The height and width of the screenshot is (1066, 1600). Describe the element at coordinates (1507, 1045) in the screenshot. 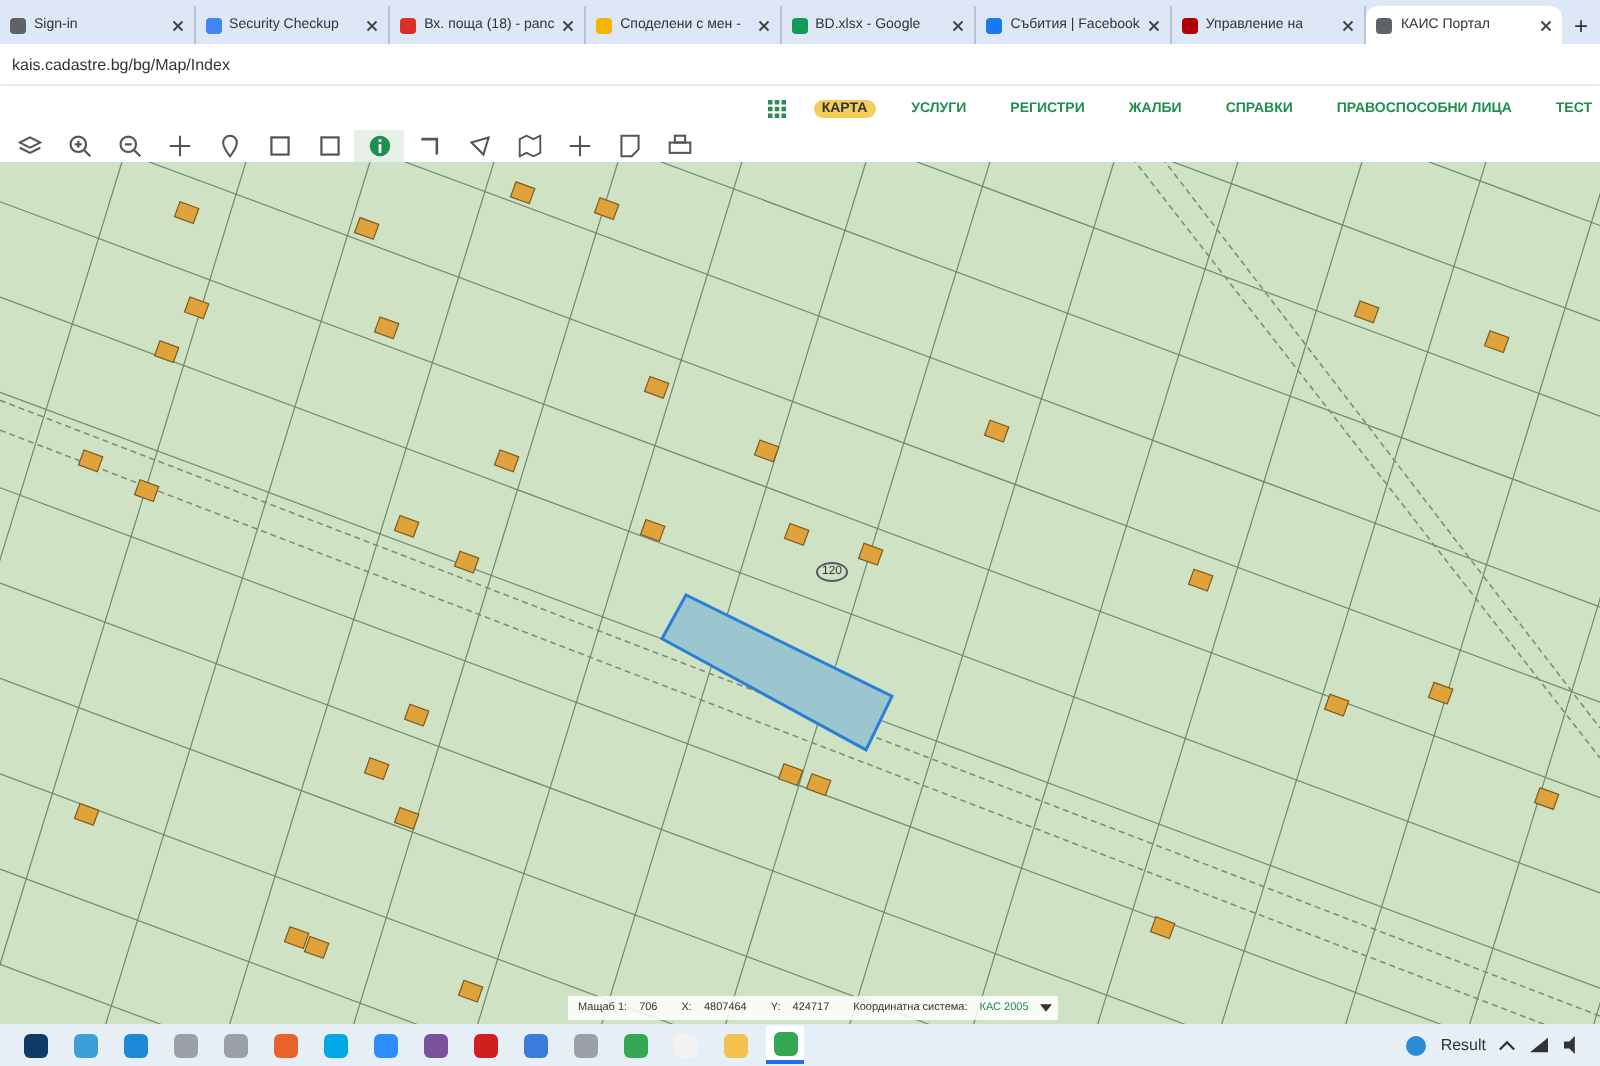

I see `chevron-up-icon` at that location.